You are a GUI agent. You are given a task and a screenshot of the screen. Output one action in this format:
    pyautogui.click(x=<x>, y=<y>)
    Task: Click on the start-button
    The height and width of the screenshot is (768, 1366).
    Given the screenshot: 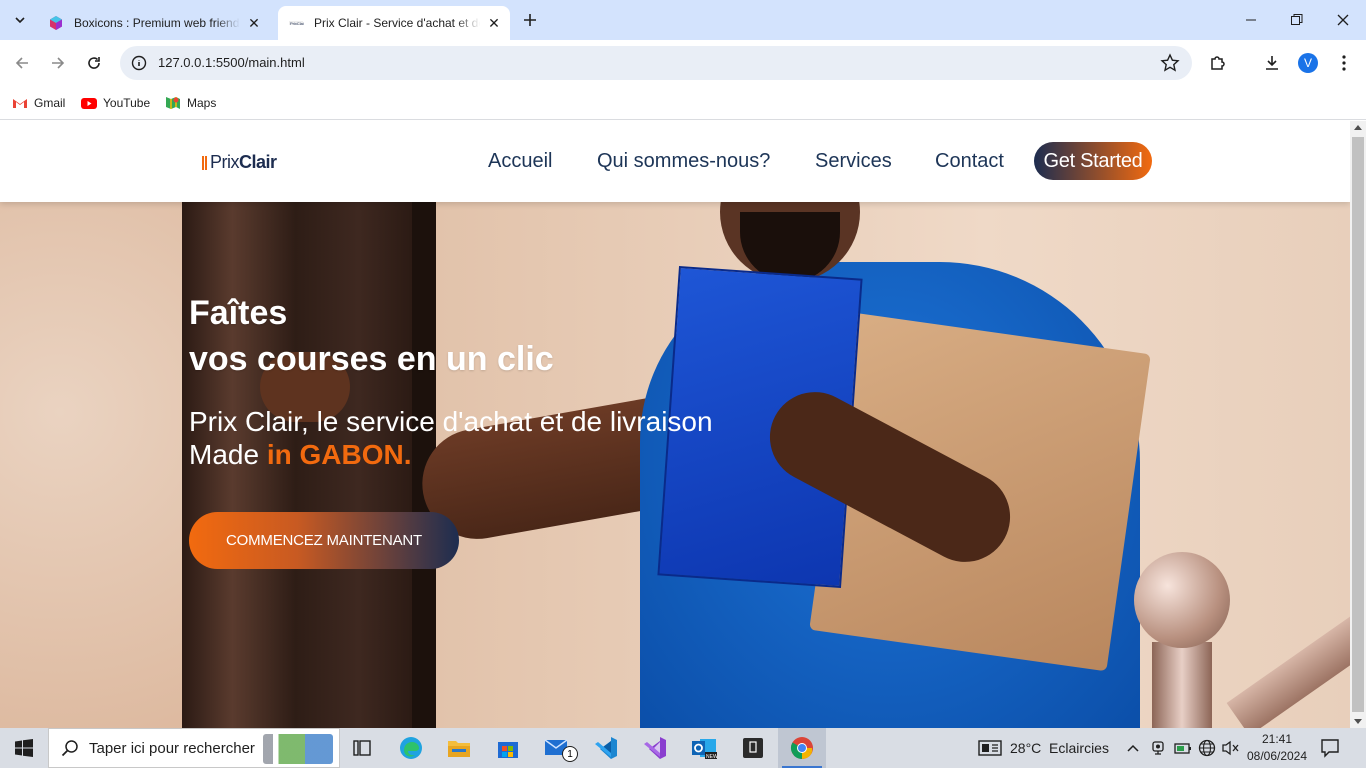 What is the action you would take?
    pyautogui.click(x=24, y=748)
    